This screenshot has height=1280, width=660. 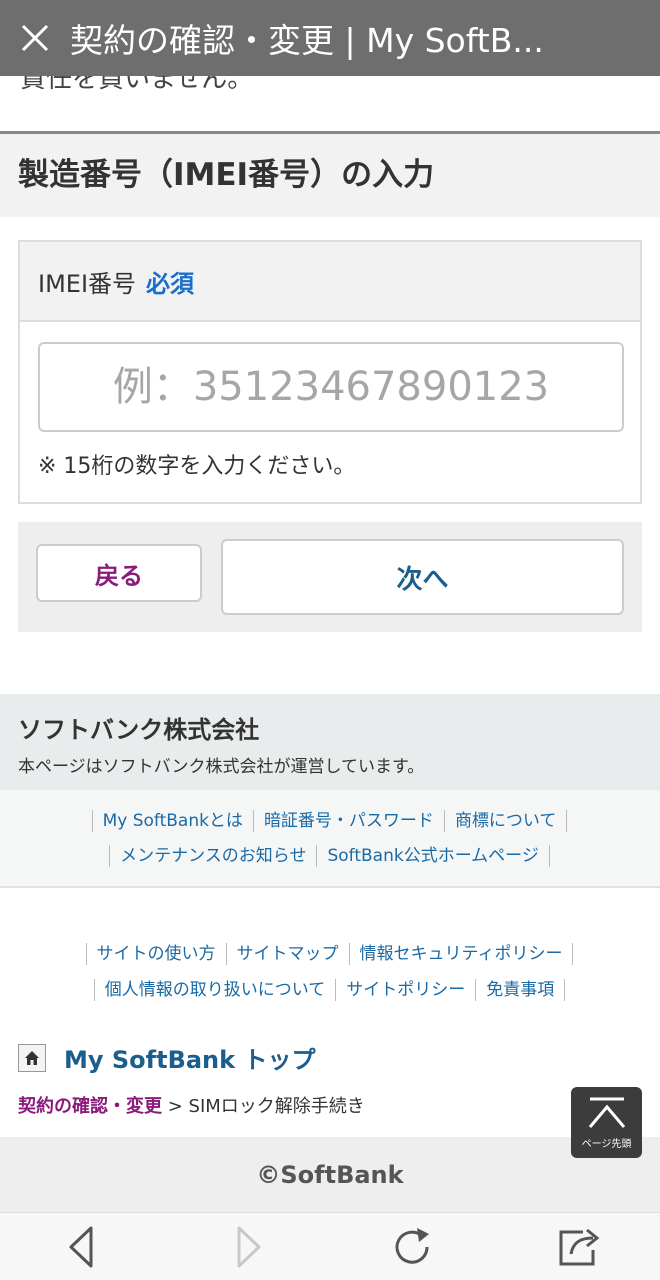 What do you see at coordinates (406, 990) in the screenshot?
I see `footer-link: サイトポリシー` at bounding box center [406, 990].